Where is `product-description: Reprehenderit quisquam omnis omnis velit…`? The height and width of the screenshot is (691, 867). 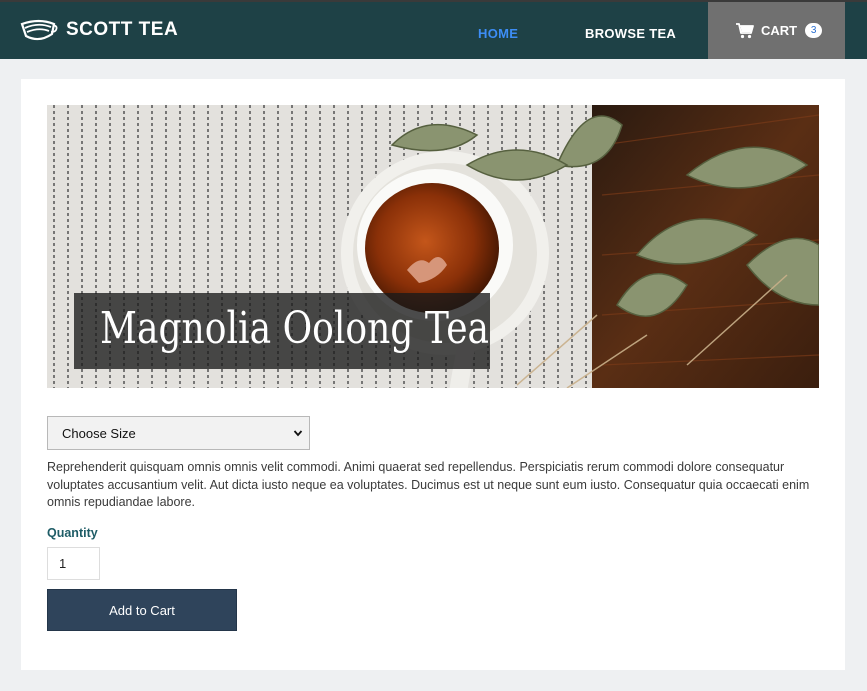 product-description: Reprehenderit quisquam omnis omnis velit… is located at coordinates (428, 484).